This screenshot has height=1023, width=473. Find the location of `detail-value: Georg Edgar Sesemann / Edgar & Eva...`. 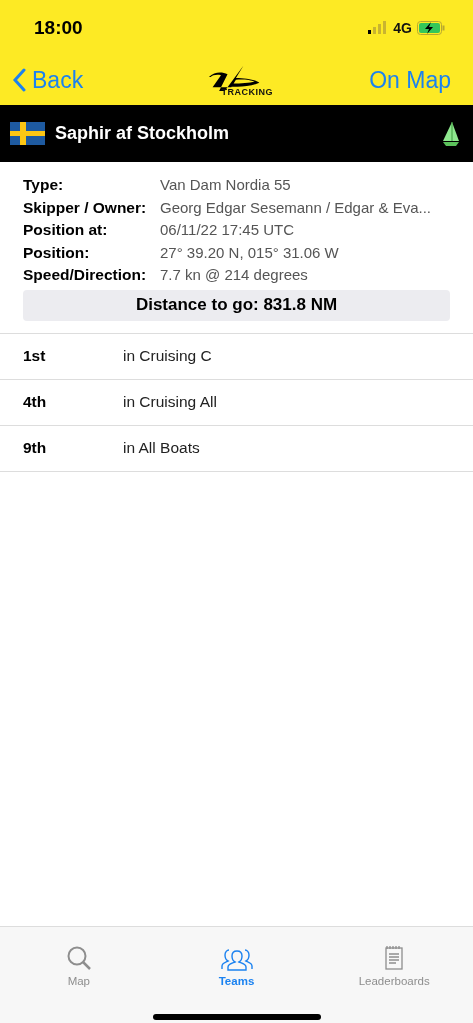

detail-value: Georg Edgar Sesemann / Edgar & Eva... is located at coordinates (295, 207).